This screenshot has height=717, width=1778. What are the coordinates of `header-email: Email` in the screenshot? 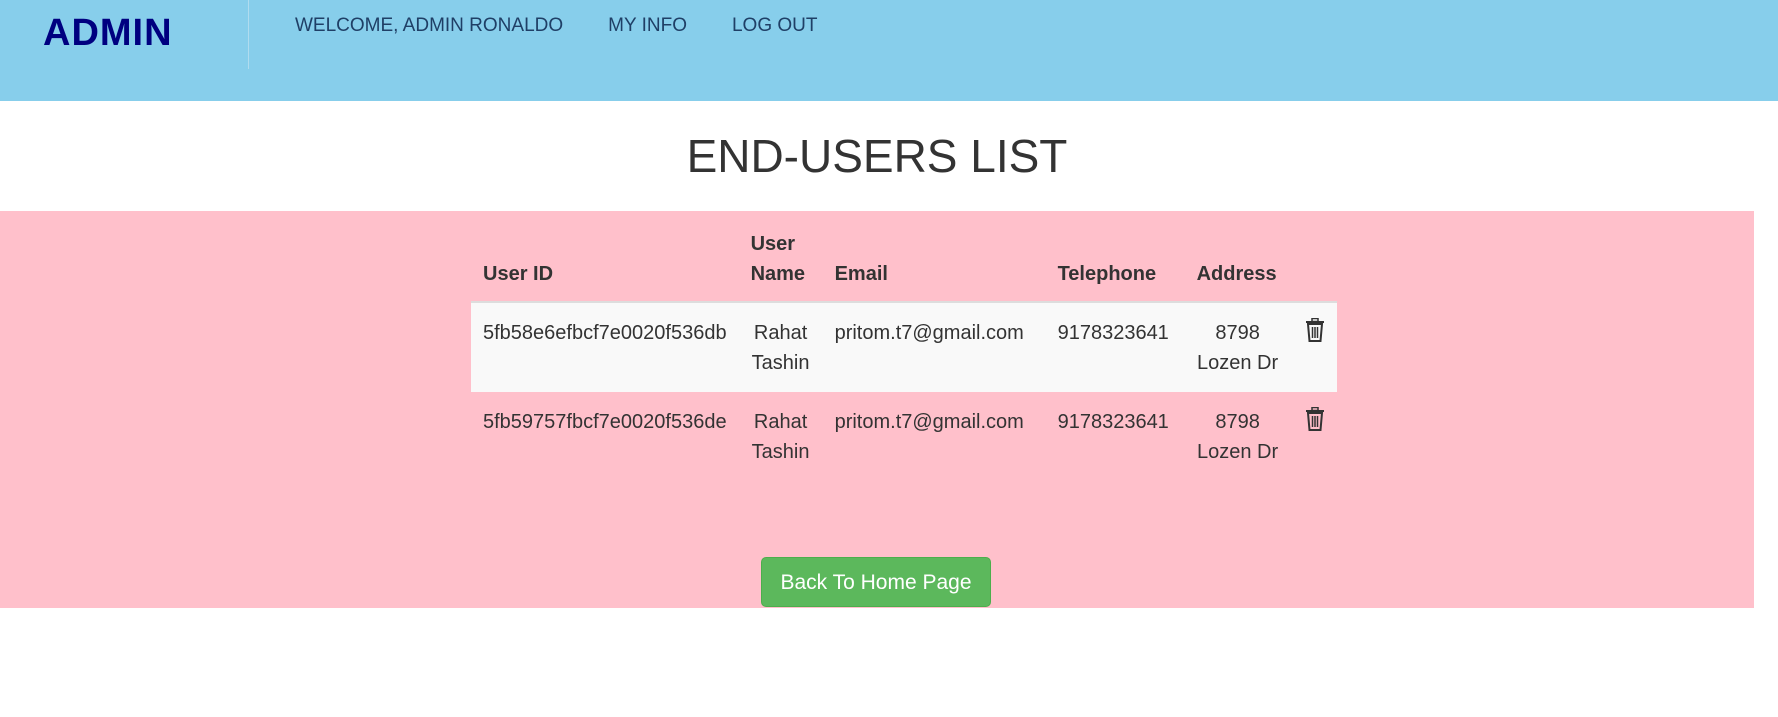 It's located at (934, 262).